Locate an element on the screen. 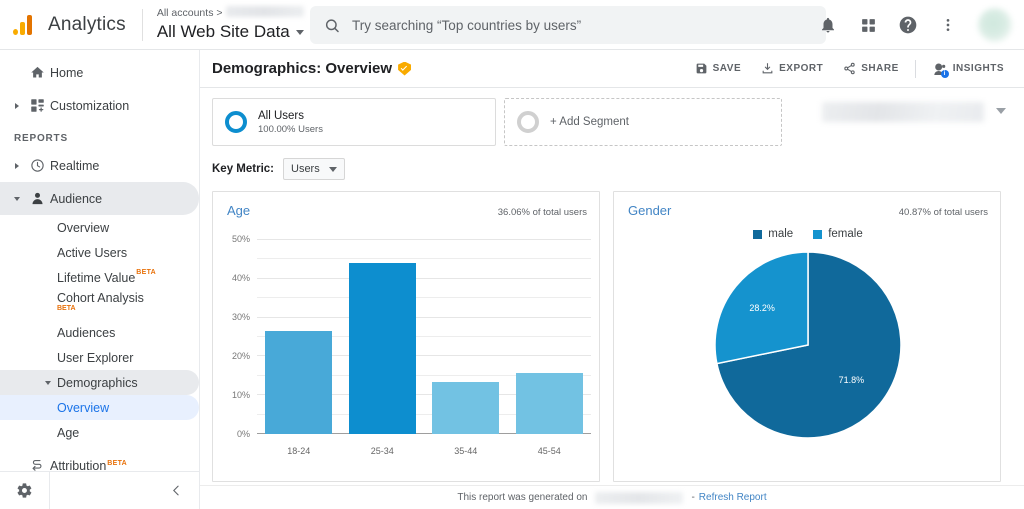 This screenshot has height=509, width=1024. key-metric-value: Users is located at coordinates (305, 169).